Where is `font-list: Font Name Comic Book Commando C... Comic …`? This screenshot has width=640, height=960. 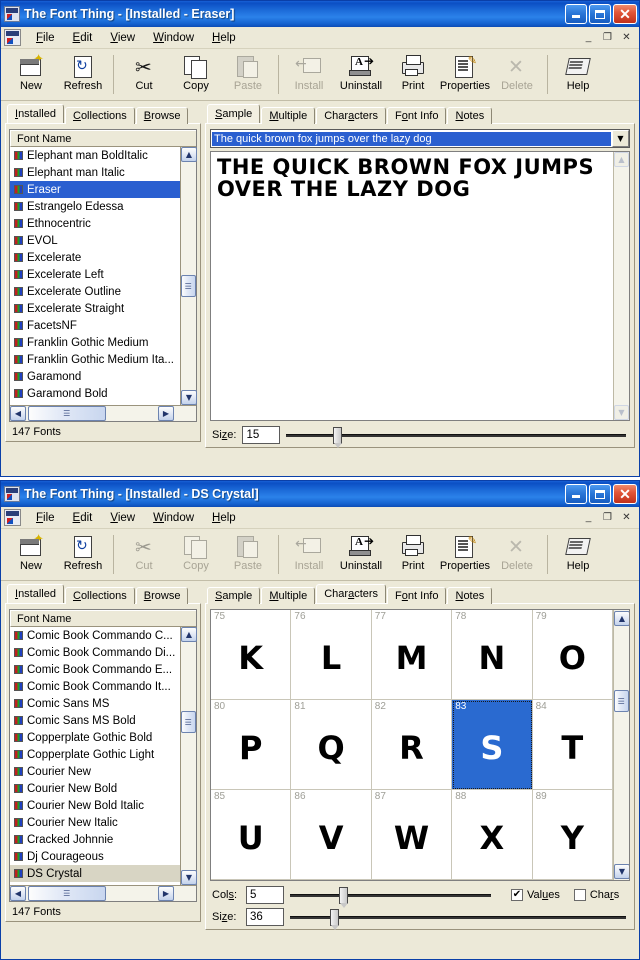 font-list: Font Name Comic Book Commando C... Comic … is located at coordinates (103, 755).